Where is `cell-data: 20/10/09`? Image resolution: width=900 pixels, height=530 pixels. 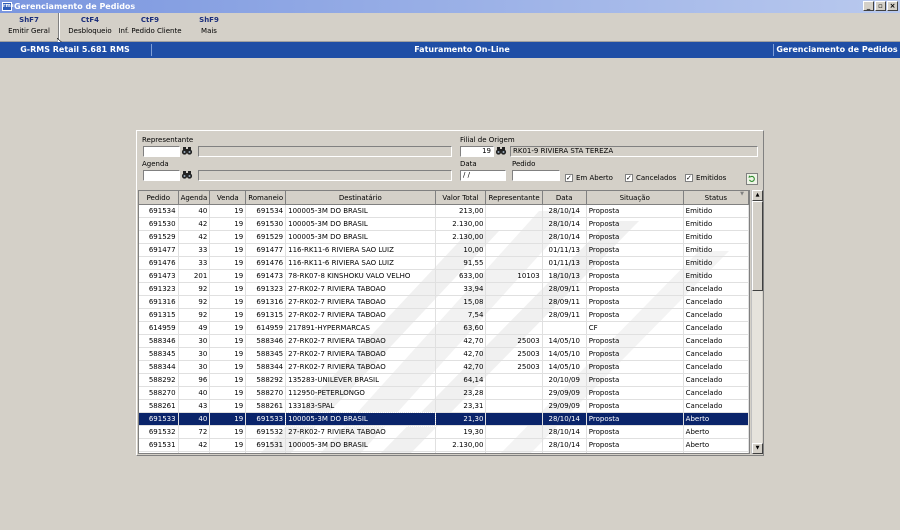 cell-data: 20/10/09 is located at coordinates (564, 380).